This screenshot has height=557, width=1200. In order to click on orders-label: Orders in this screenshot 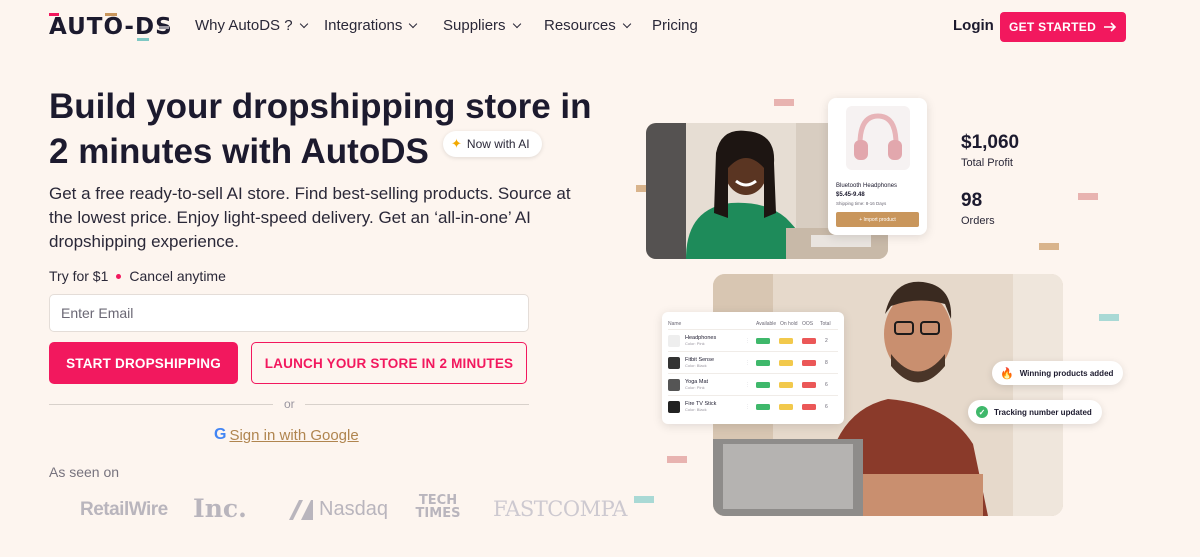, I will do `click(978, 221)`.